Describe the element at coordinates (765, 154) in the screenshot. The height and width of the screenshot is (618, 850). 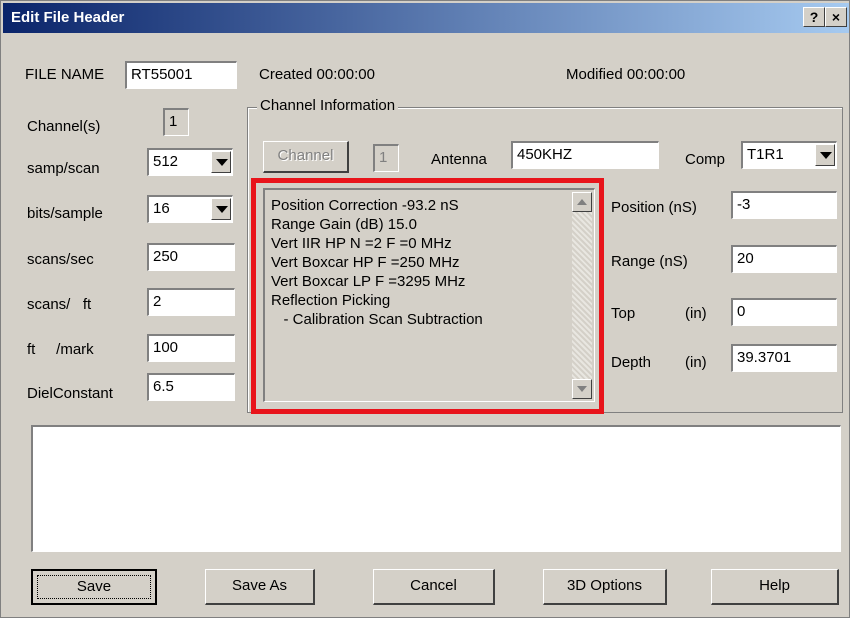
I see `comp-value: T1R1` at that location.